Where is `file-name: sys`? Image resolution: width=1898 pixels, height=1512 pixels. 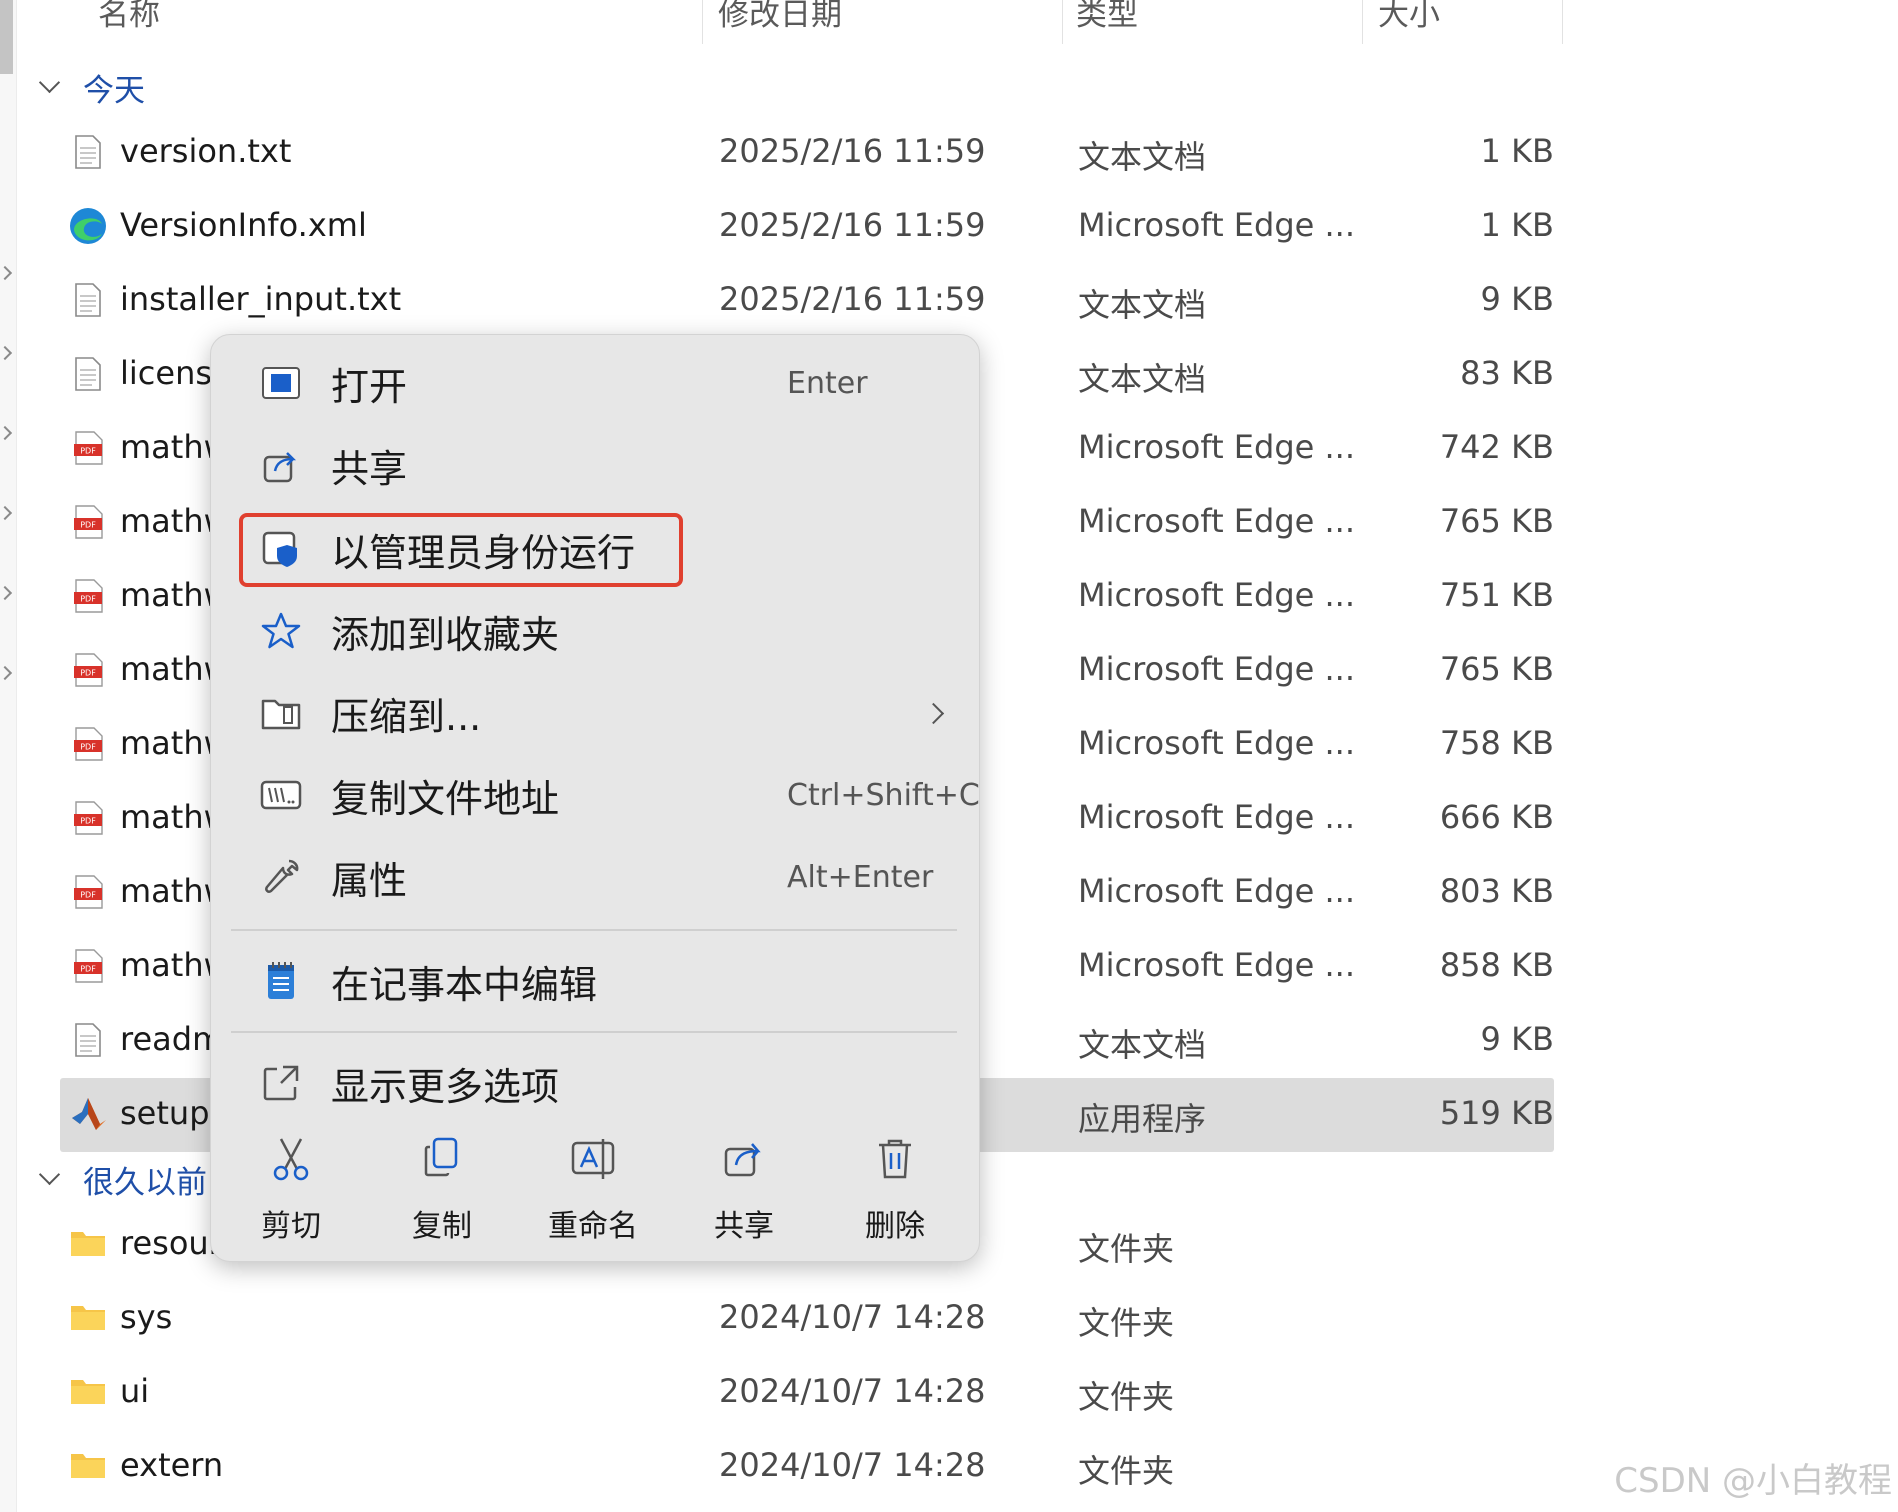 file-name: sys is located at coordinates (146, 1317).